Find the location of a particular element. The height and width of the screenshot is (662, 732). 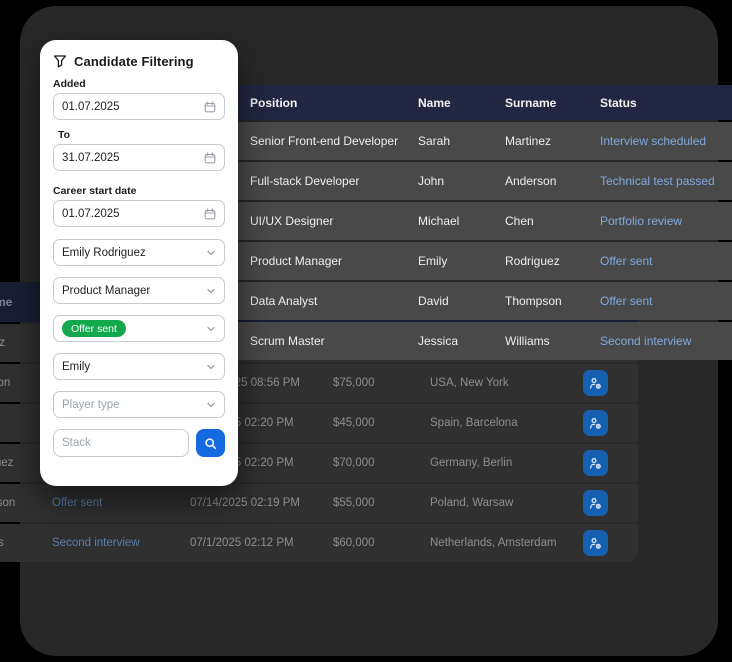

salary-cell: $60,000 is located at coordinates (354, 543).